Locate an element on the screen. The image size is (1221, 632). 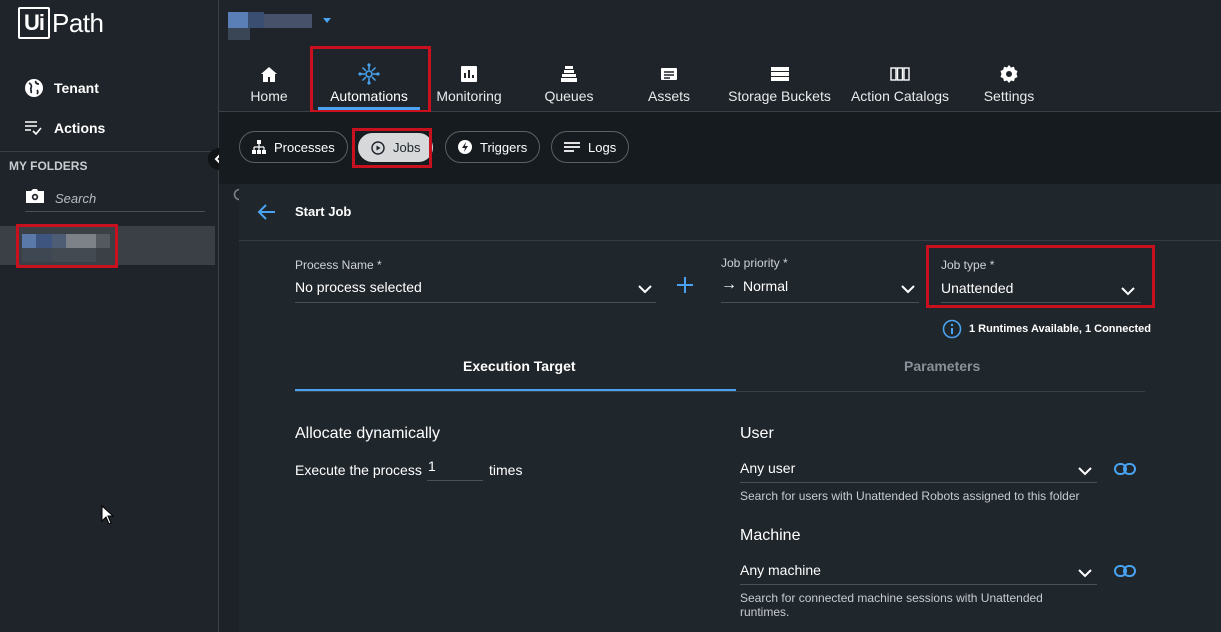
top-header is located at coordinates (720, 22).